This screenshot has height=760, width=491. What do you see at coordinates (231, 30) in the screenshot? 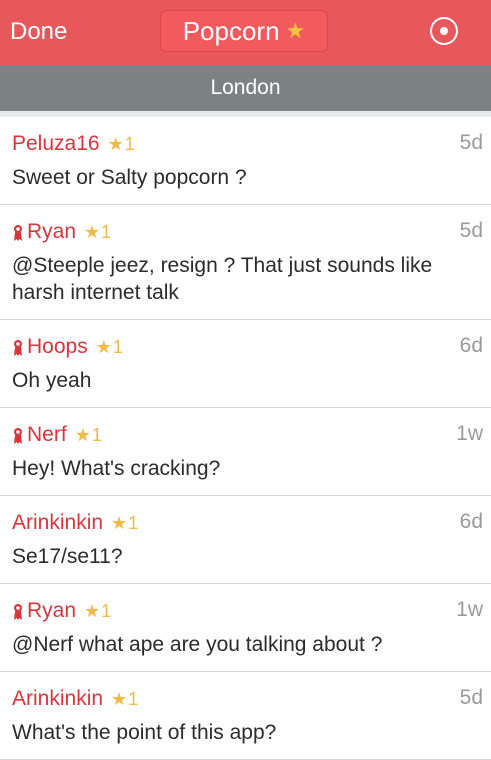
I see `title-label: Popcorn` at bounding box center [231, 30].